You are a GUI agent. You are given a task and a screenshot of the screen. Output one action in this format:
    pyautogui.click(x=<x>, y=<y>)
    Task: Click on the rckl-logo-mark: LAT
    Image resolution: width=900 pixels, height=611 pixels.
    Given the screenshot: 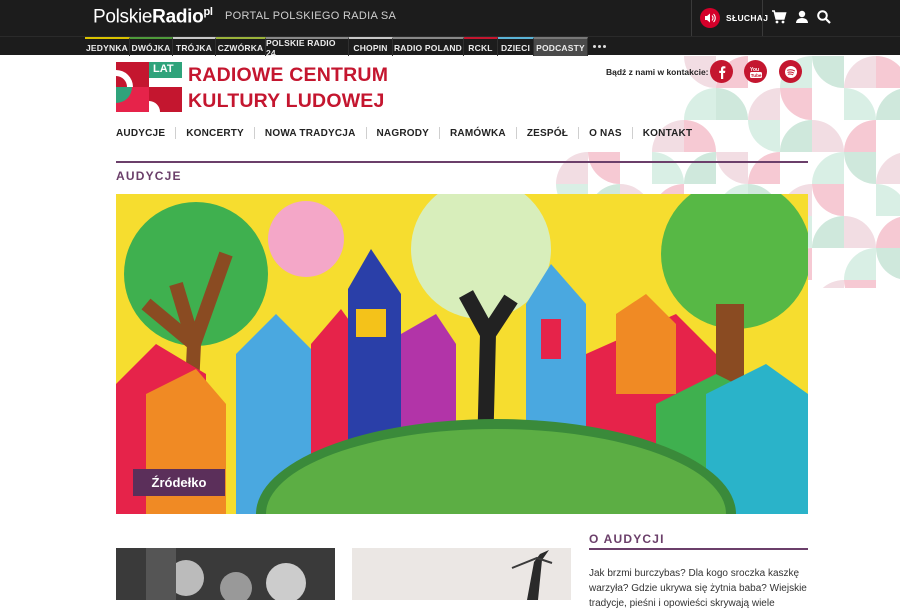 What is the action you would take?
    pyautogui.click(x=149, y=87)
    